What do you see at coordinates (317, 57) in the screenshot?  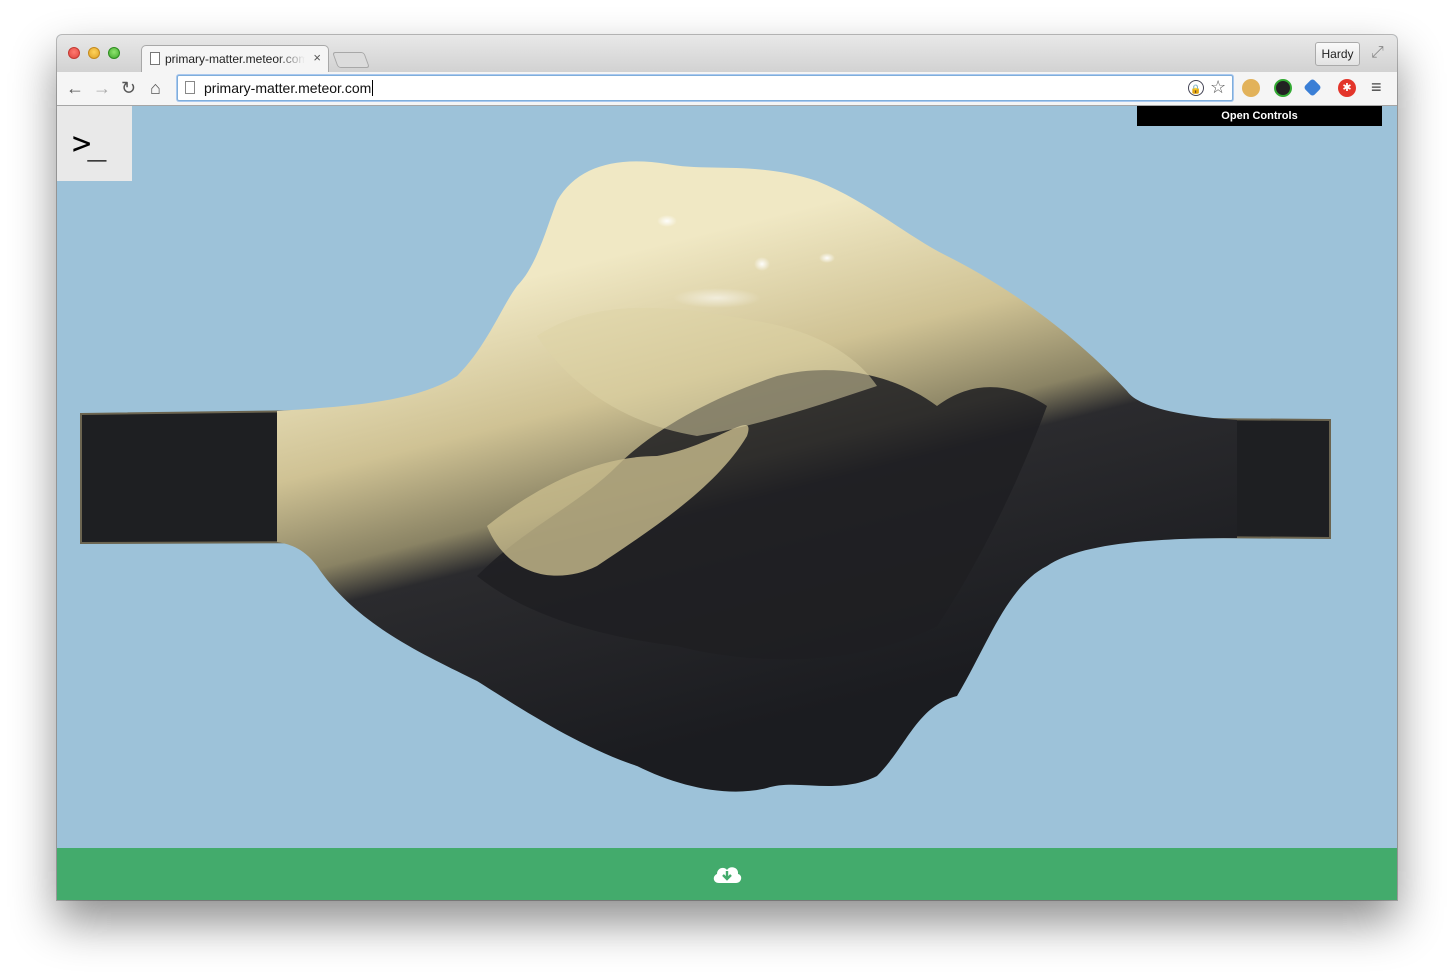 I see `tab-close-icon: ×` at bounding box center [317, 57].